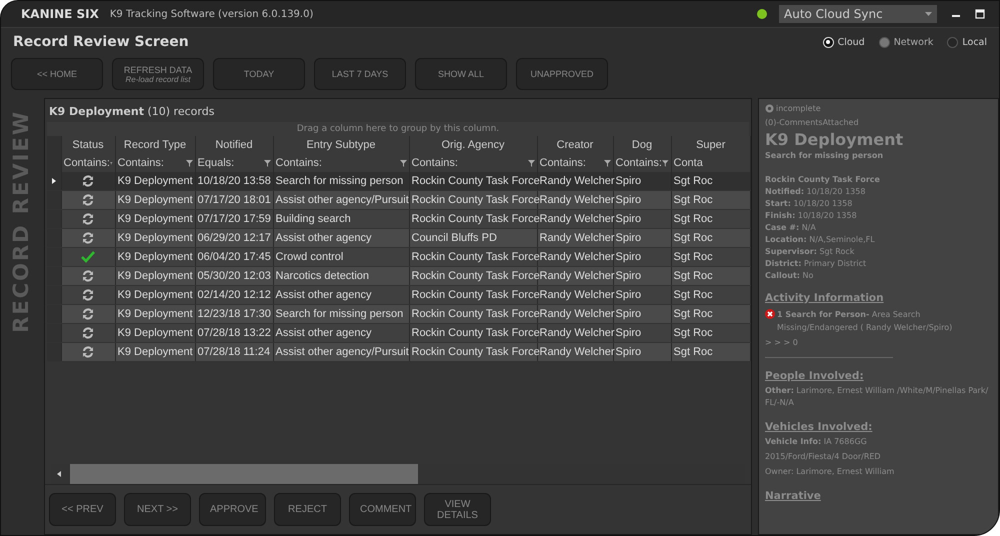 This screenshot has width=1000, height=536. What do you see at coordinates (82, 509) in the screenshot?
I see `action-button: << PREV` at bounding box center [82, 509].